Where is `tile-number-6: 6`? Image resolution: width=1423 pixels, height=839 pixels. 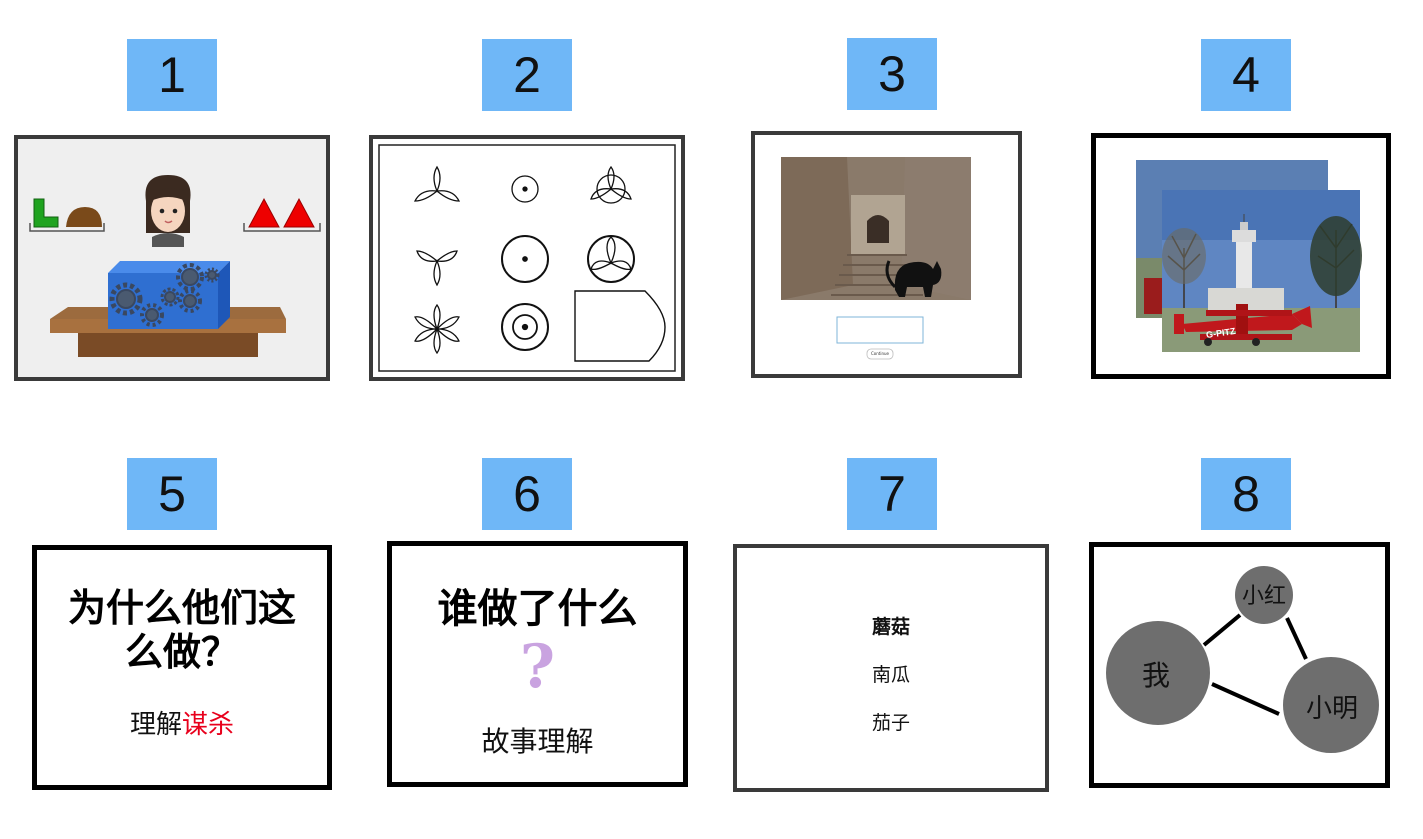 tile-number-6: 6 is located at coordinates (527, 494).